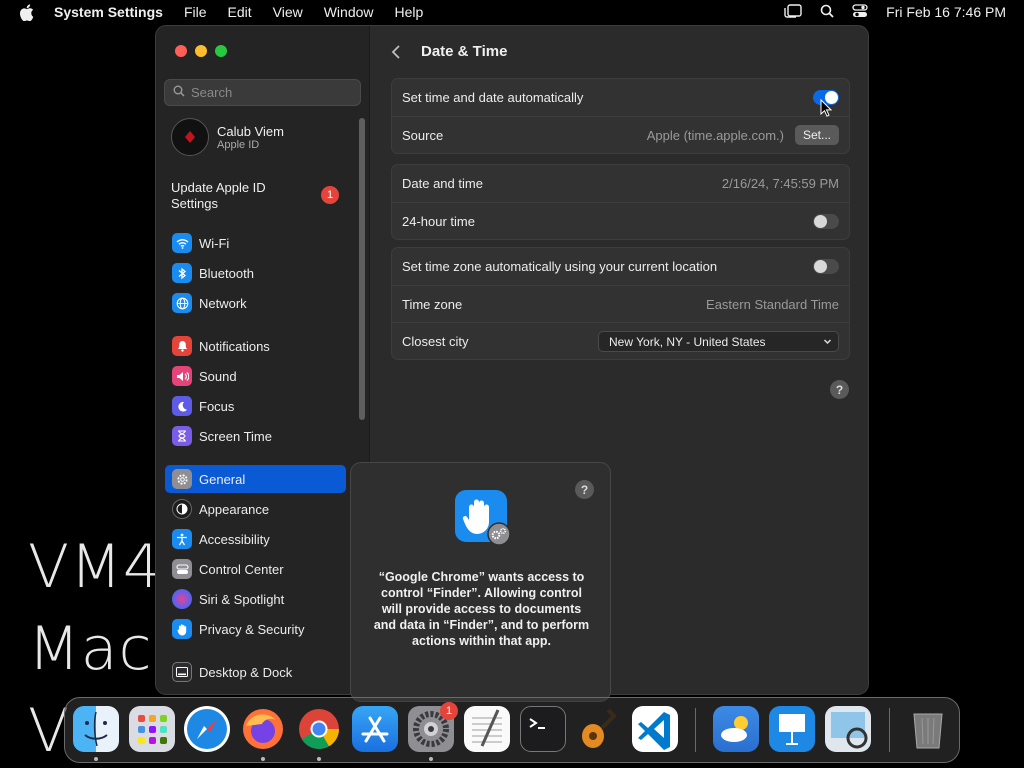 Image resolution: width=1024 pixels, height=768 pixels. I want to click on sidebar-item-focus: Focus, so click(255, 406).